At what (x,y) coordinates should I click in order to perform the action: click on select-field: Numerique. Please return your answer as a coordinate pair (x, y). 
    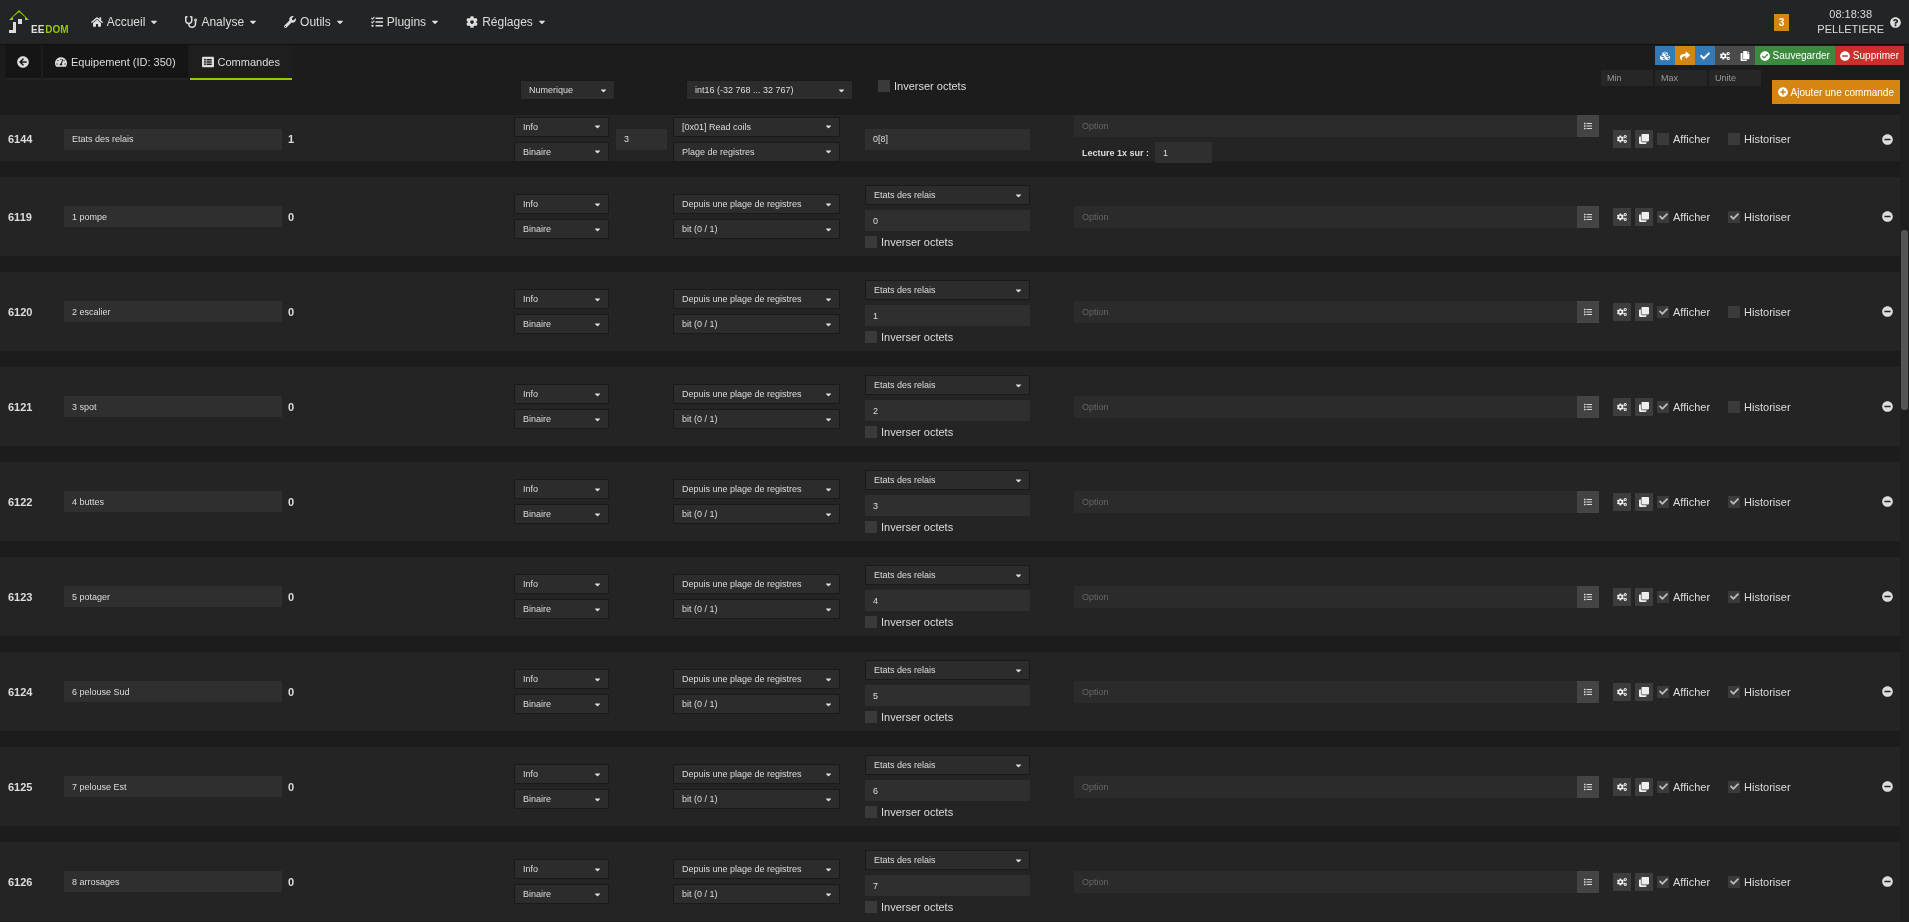
    Looking at the image, I should click on (567, 90).